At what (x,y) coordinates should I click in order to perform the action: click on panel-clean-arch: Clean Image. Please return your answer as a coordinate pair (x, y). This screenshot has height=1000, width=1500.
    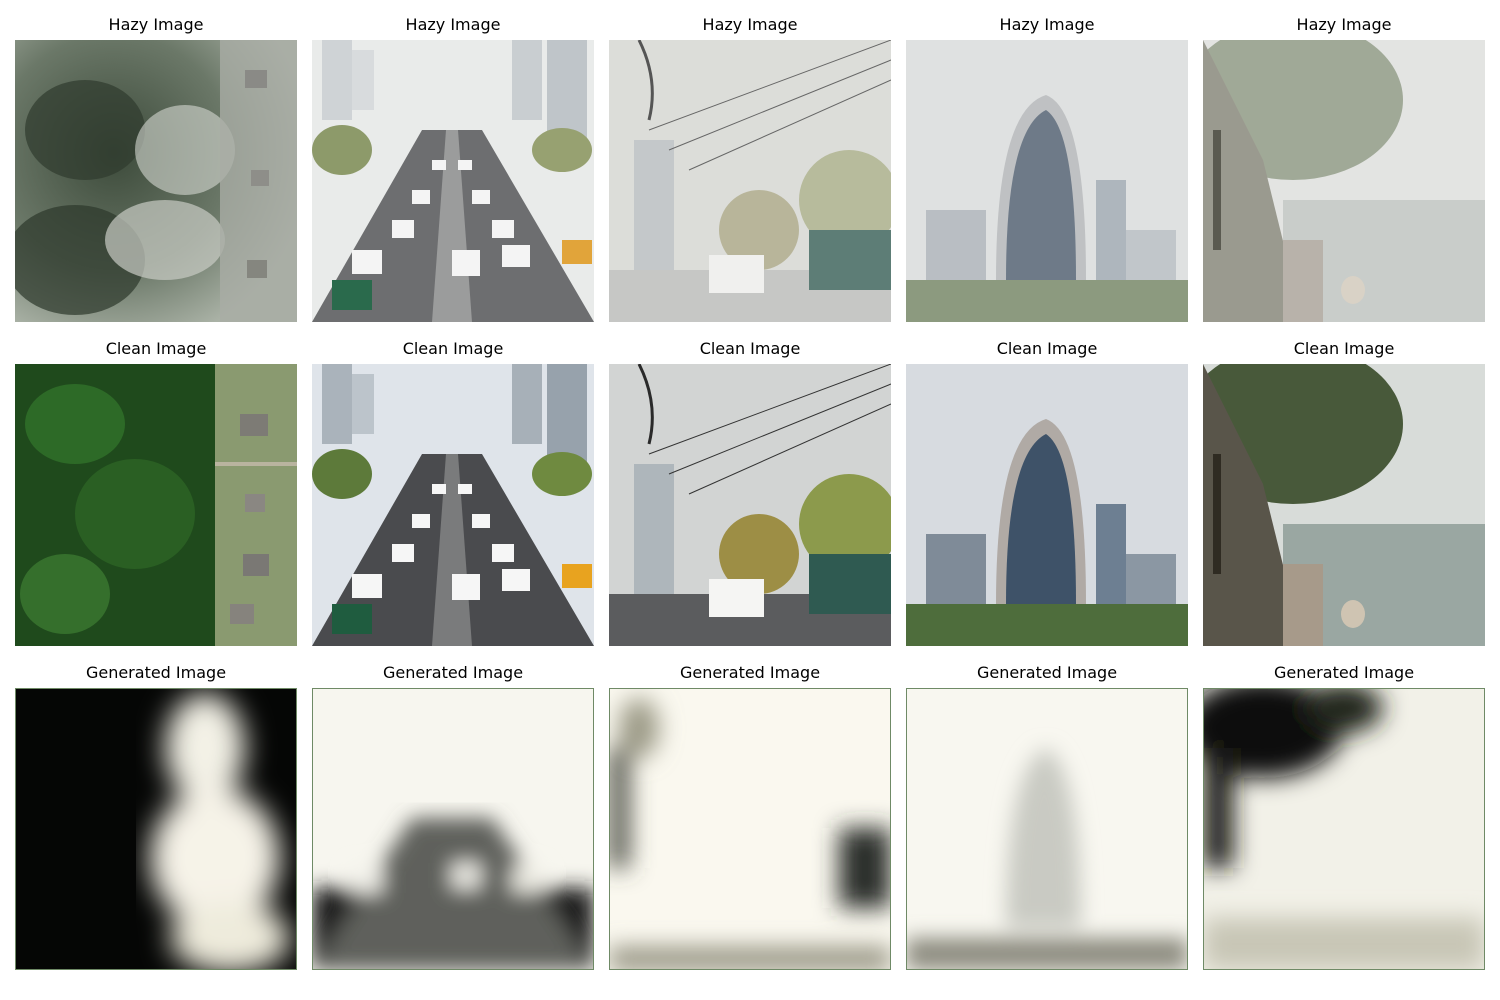
    Looking at the image, I should click on (1047, 493).